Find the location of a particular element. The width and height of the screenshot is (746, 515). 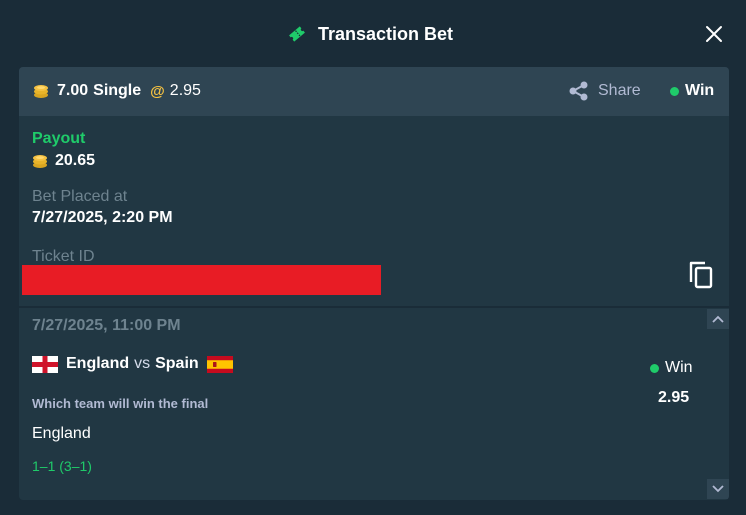

share-icon is located at coordinates (578, 91).